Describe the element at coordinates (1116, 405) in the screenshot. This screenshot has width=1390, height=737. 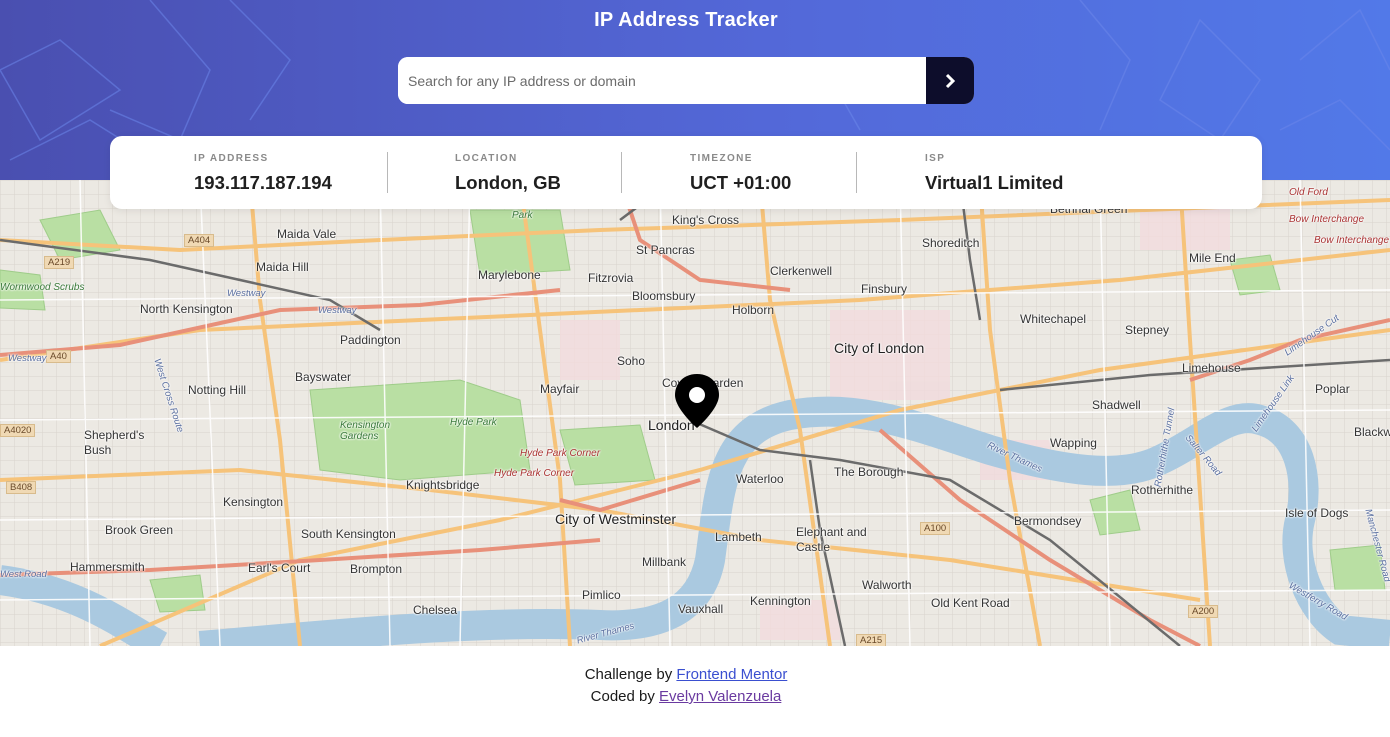
I see `map-label: Shadwell` at that location.